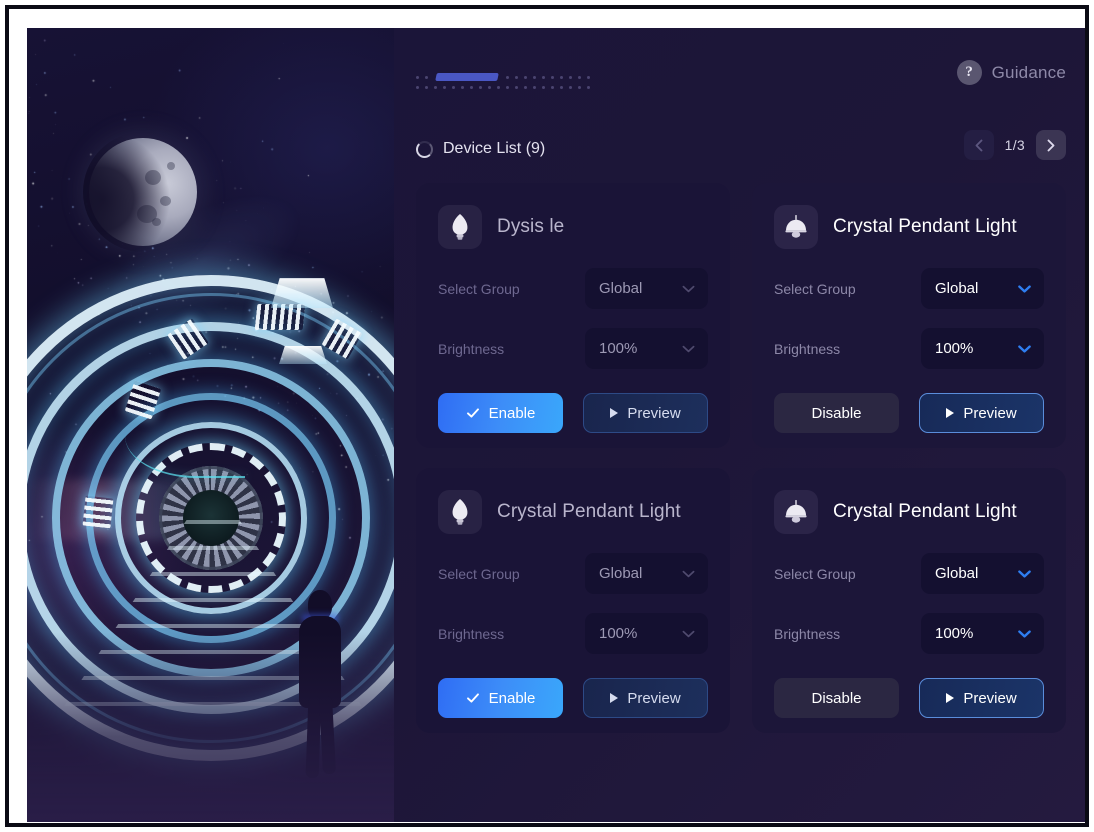 This screenshot has width=1094, height=832. What do you see at coordinates (978, 145) in the screenshot?
I see `pagination-prev-button` at bounding box center [978, 145].